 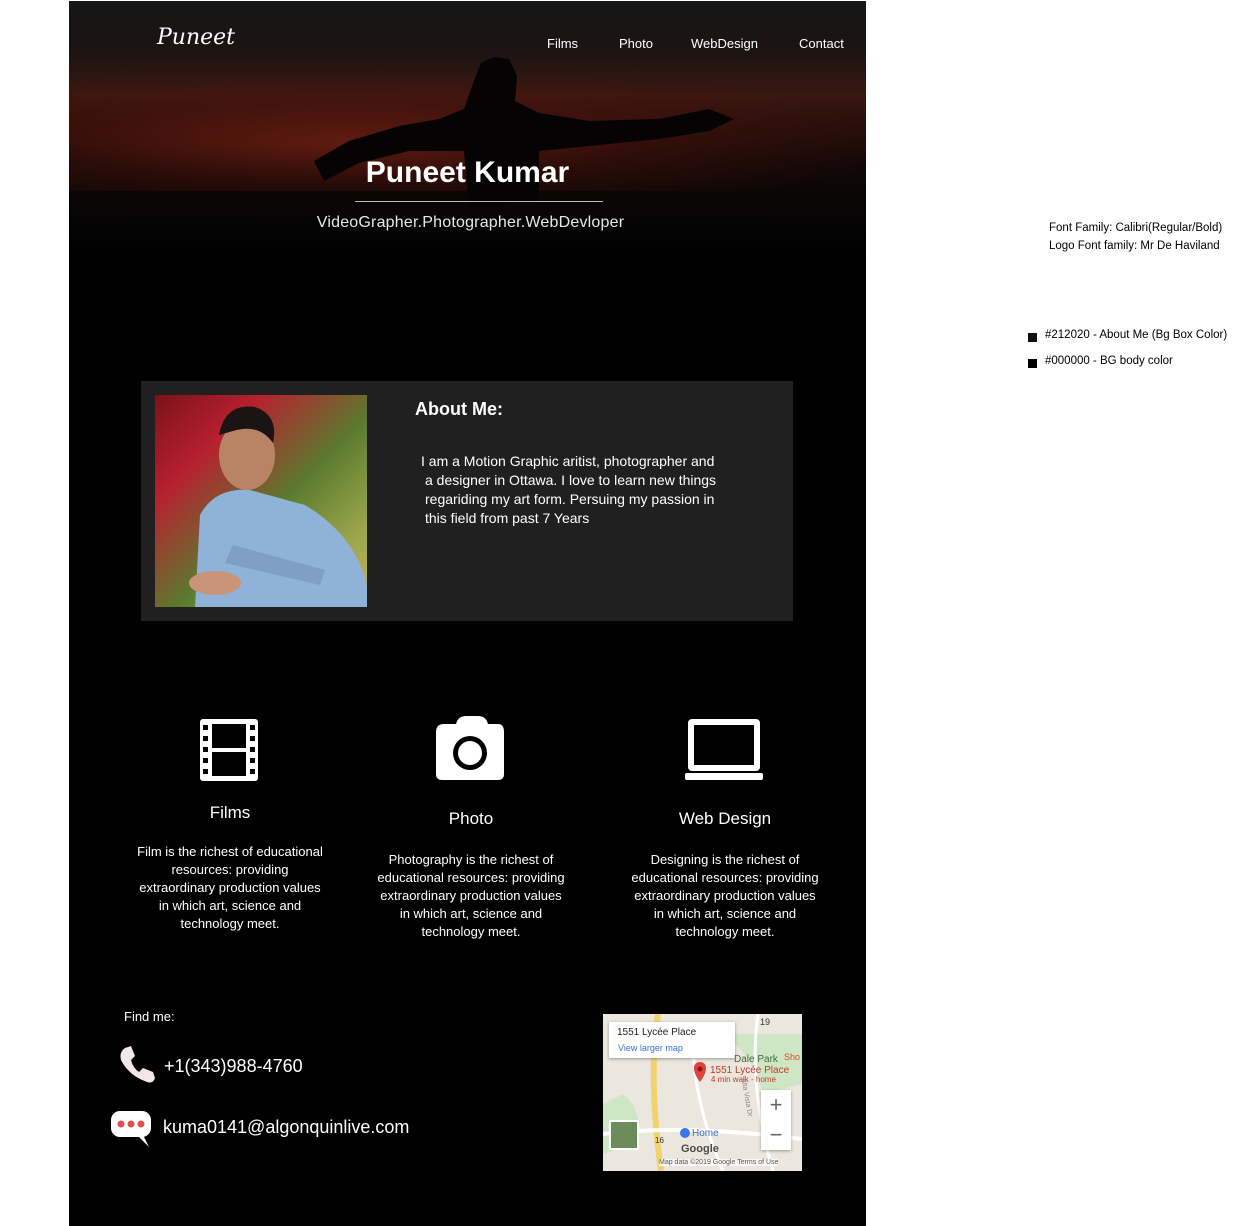 What do you see at coordinates (1136, 335) in the screenshot?
I see `color-note-about: #212020 - About Me (Bg Box Color)` at bounding box center [1136, 335].